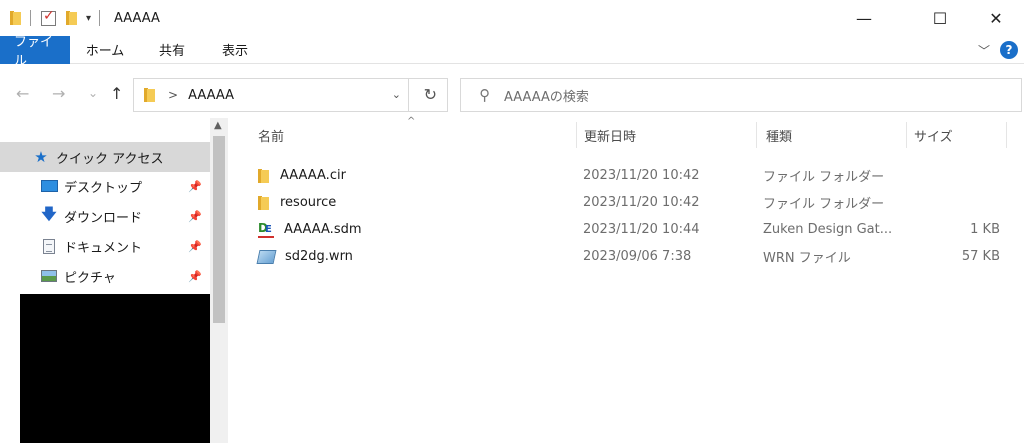 The height and width of the screenshot is (443, 1024). I want to click on ribbon-right-controls: ﹀ ?, so click(998, 50).